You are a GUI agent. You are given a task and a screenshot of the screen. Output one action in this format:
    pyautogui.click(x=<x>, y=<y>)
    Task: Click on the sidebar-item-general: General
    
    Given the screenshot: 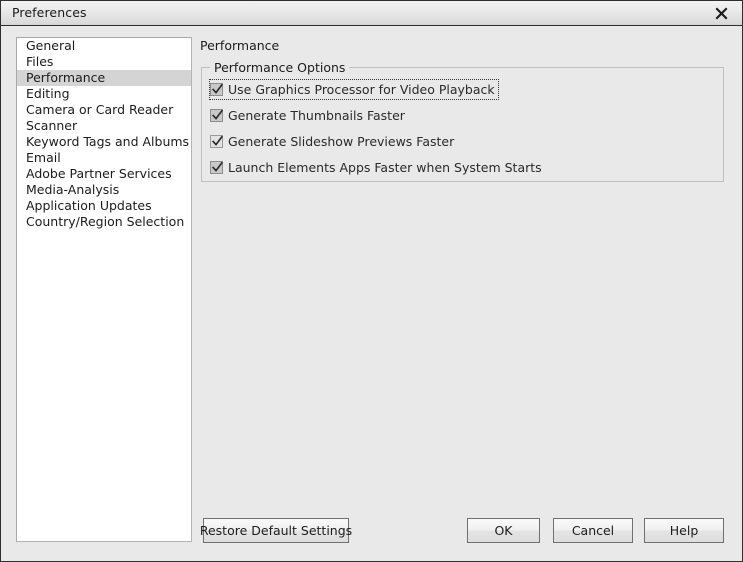 What is the action you would take?
    pyautogui.click(x=104, y=46)
    